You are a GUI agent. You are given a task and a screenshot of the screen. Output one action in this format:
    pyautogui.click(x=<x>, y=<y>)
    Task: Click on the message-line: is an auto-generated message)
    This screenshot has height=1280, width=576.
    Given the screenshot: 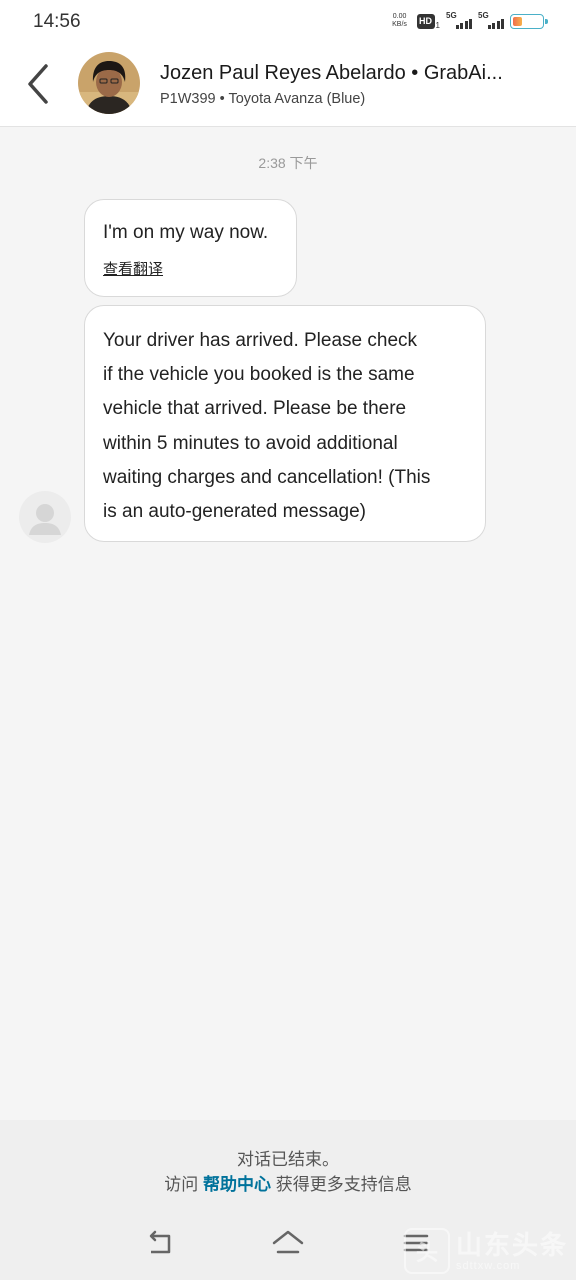 What is the action you would take?
    pyautogui.click(x=234, y=512)
    